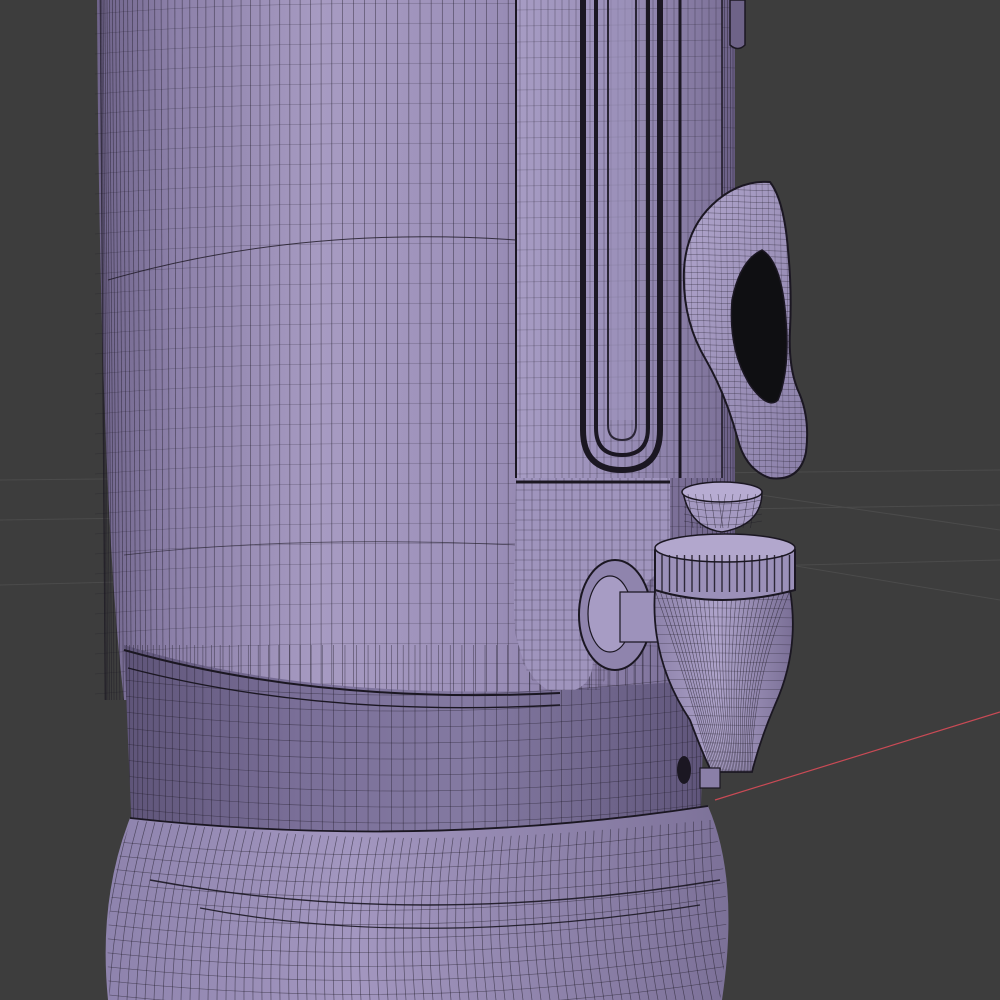 The height and width of the screenshot is (1000, 1000). I want to click on tap-collar, so click(725, 567).